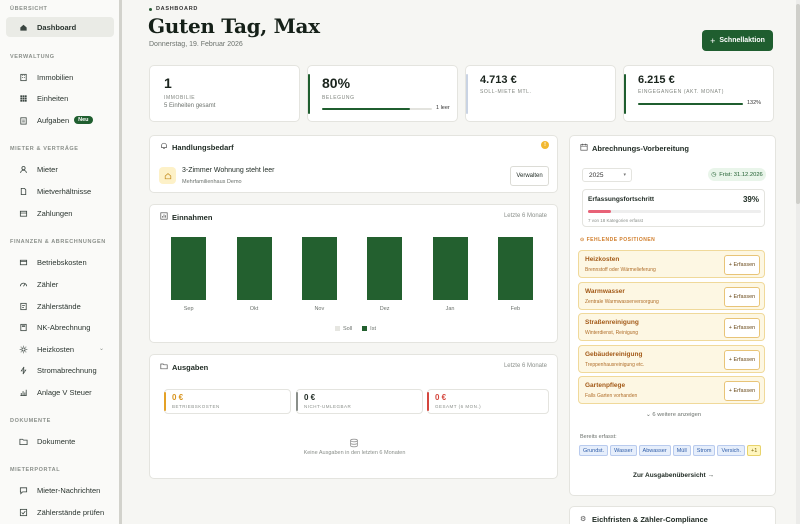 This screenshot has width=800, height=524. I want to click on calculator-icon, so click(23, 327).